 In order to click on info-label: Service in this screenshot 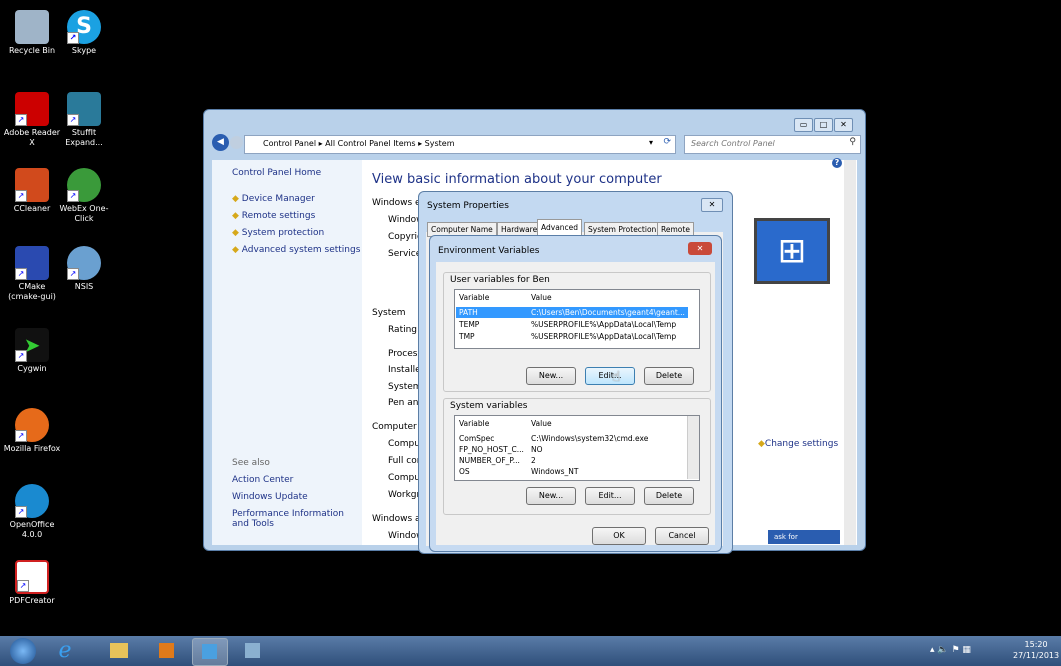, I will do `click(405, 254)`.